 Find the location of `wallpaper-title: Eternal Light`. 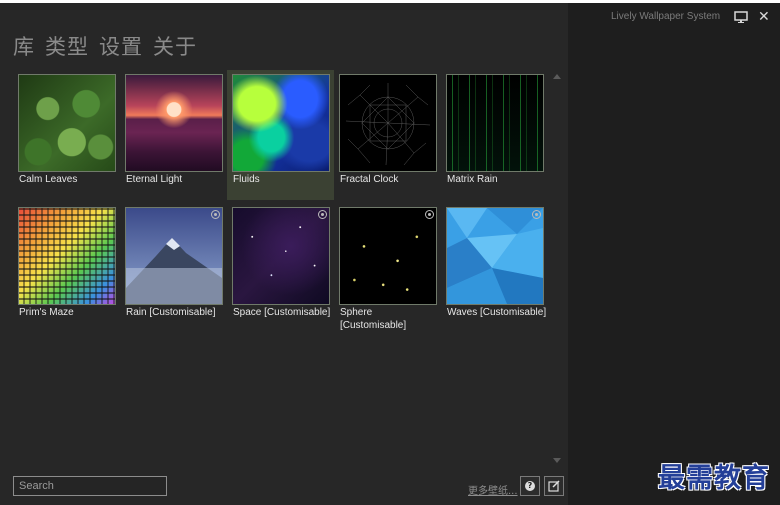

wallpaper-title: Eternal Light is located at coordinates (154, 179).